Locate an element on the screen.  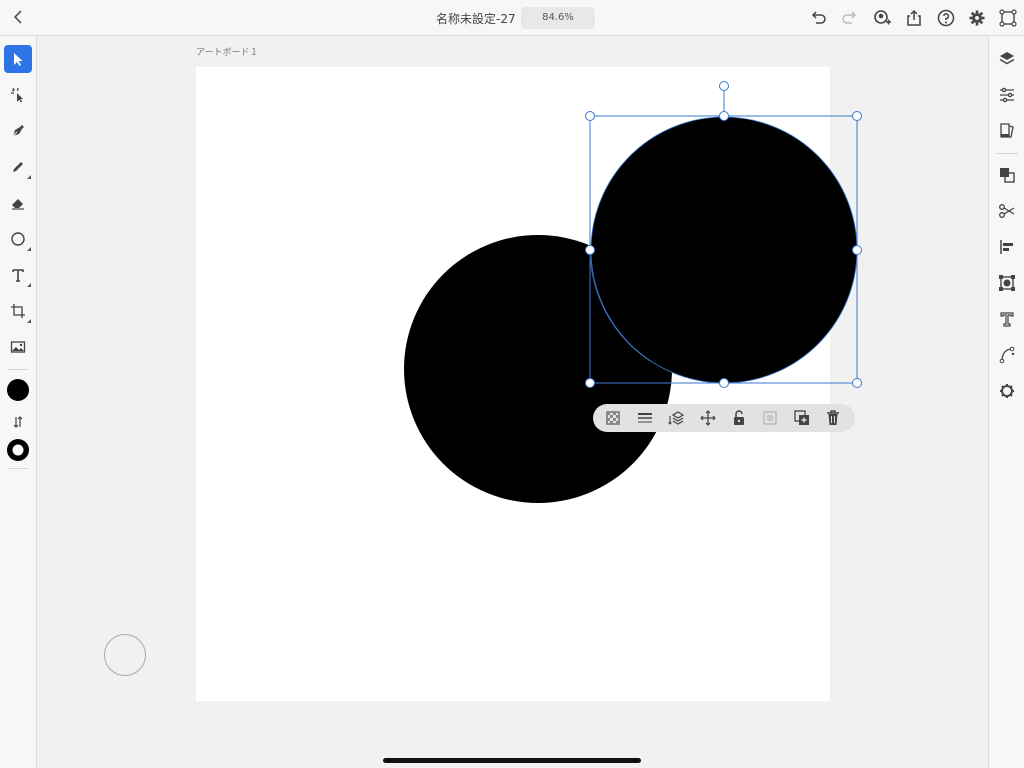
stroke-weight-button is located at coordinates (645, 418).